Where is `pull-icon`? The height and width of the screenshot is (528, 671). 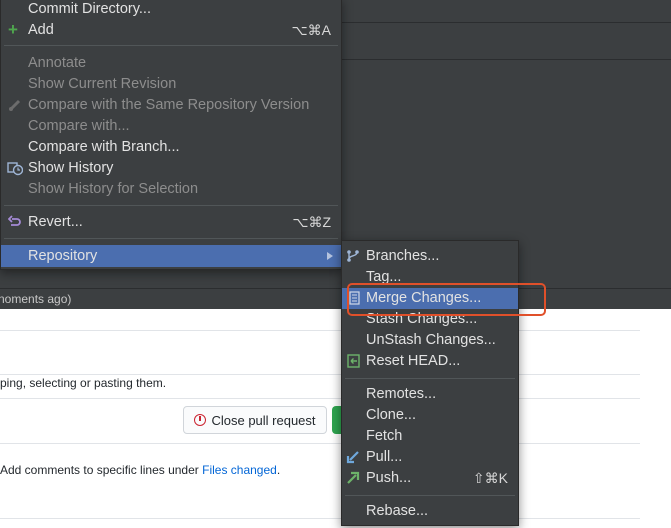 pull-icon is located at coordinates (353, 457).